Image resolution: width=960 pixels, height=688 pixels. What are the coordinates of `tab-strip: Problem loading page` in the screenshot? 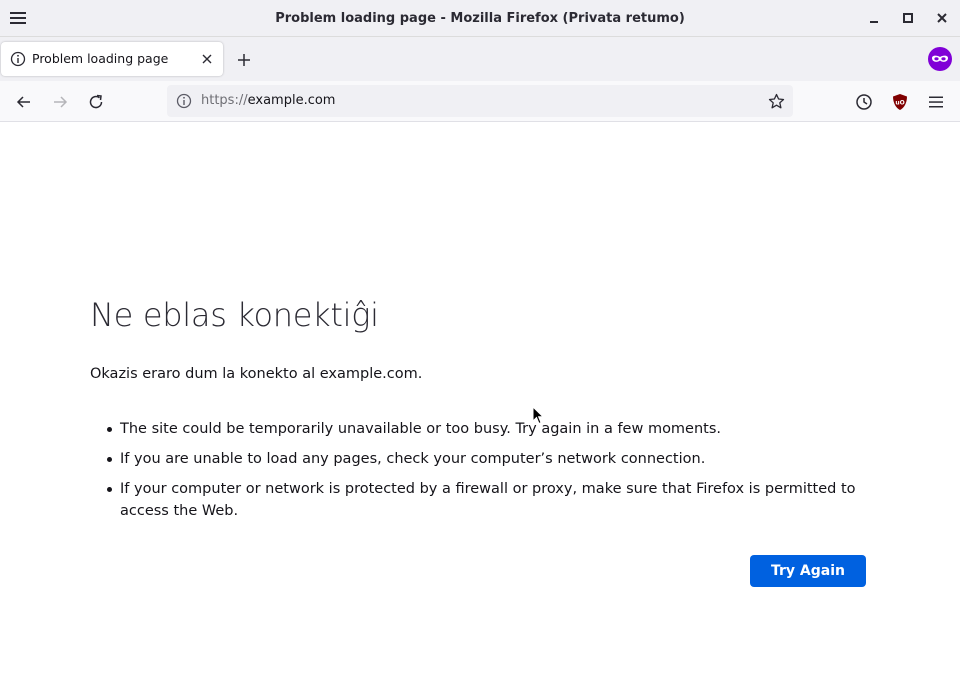 It's located at (480, 59).